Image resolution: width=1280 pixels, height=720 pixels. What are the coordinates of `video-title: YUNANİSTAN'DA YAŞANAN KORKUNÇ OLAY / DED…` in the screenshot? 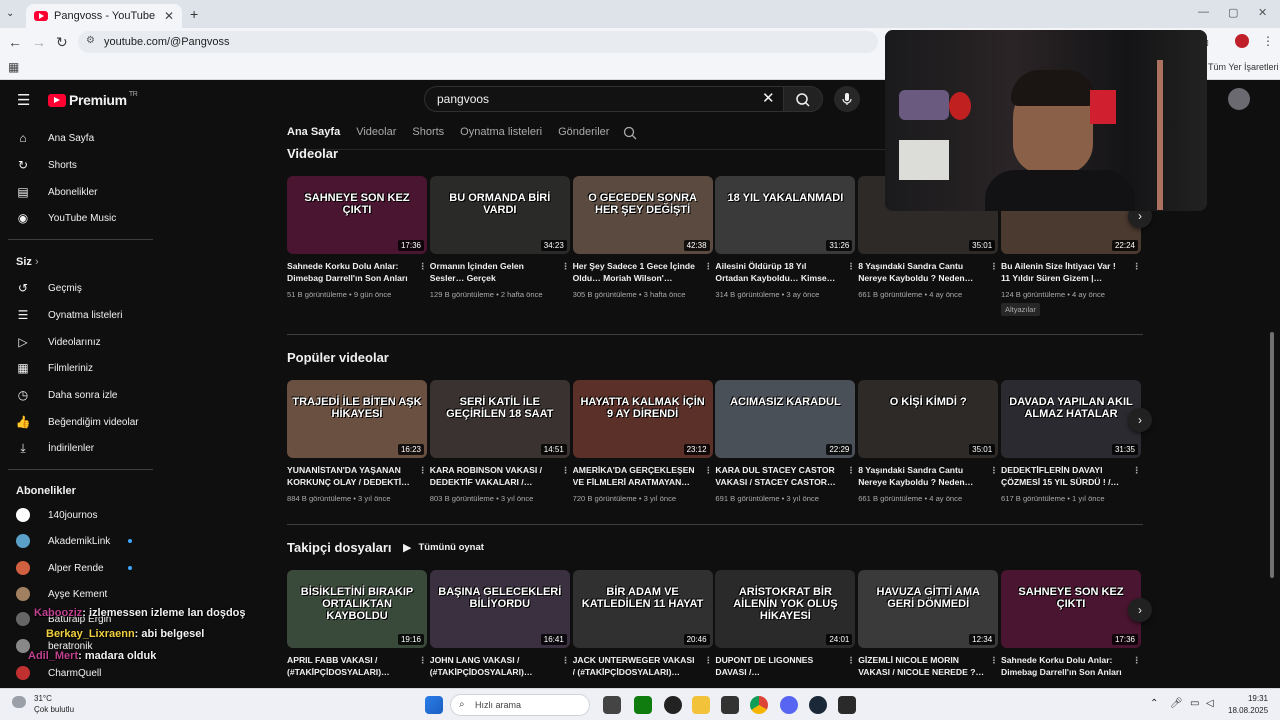 It's located at (357, 476).